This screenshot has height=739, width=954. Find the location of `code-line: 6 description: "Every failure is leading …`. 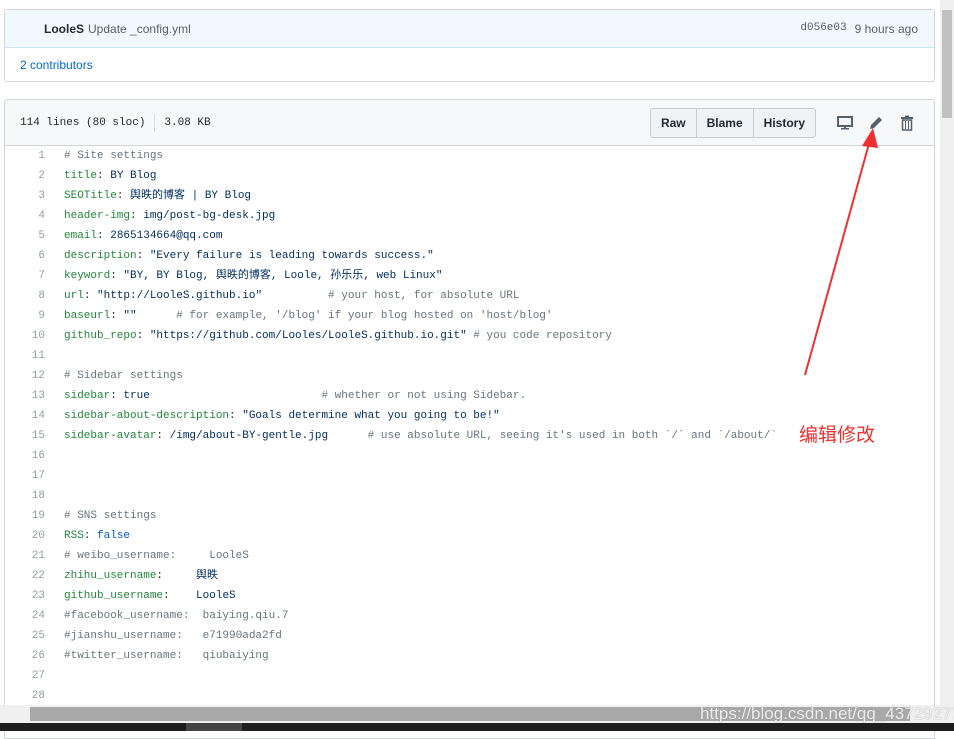

code-line: 6 description: "Every failure is leading … is located at coordinates (469, 256).